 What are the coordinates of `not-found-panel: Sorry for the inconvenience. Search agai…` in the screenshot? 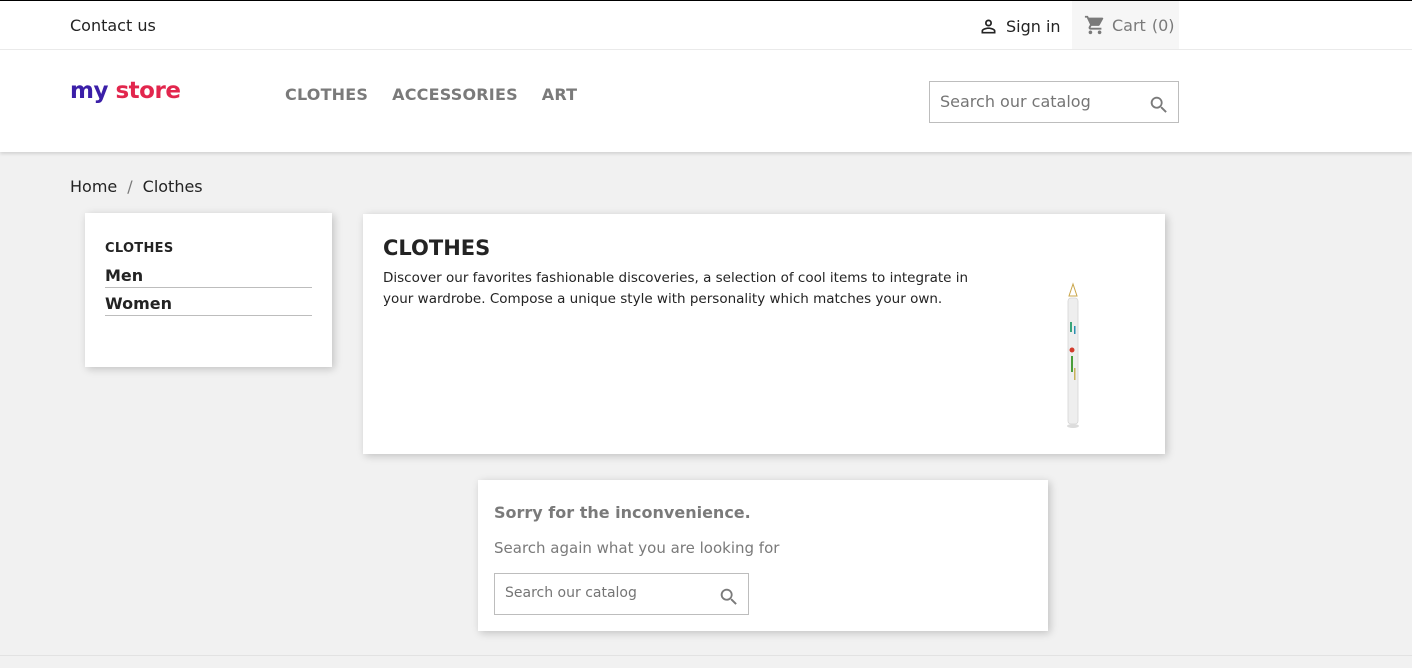 It's located at (763, 555).